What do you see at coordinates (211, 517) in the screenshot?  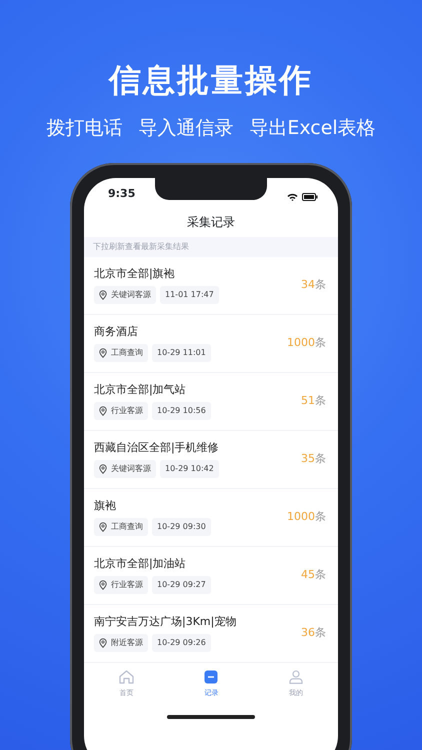 I see `record-row: 旗袍 工商查询 10-29 09:30 1000条` at bounding box center [211, 517].